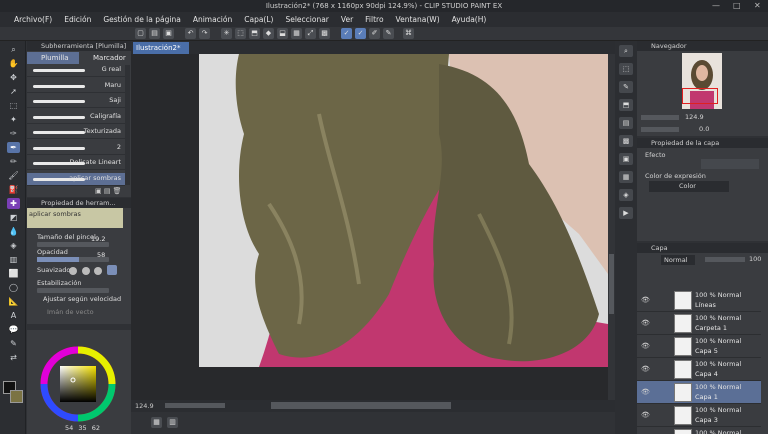  What do you see at coordinates (77, 19) in the screenshot?
I see `menu-edit: Edición` at bounding box center [77, 19].